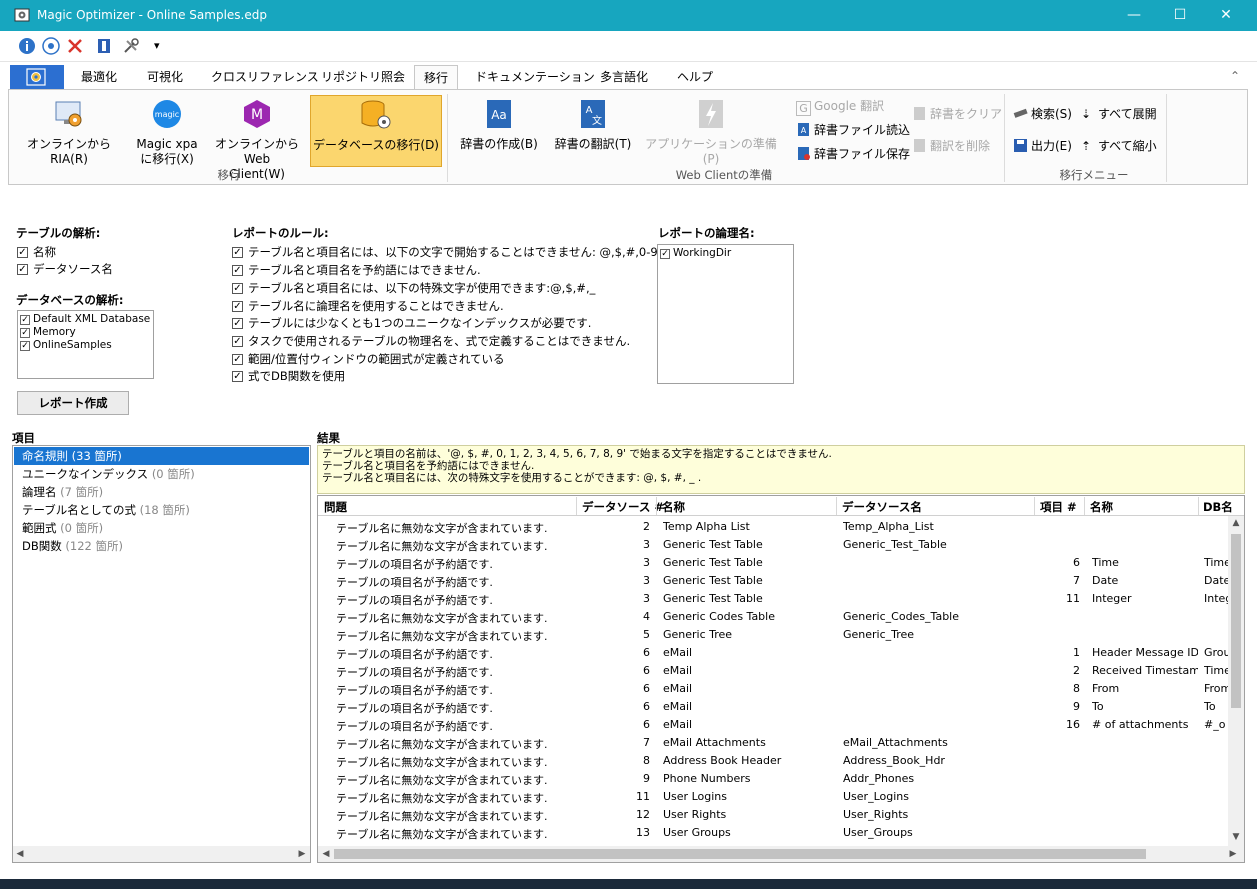 The image size is (1257, 889). Describe the element at coordinates (51, 46) in the screenshot. I see `about-icon` at that location.